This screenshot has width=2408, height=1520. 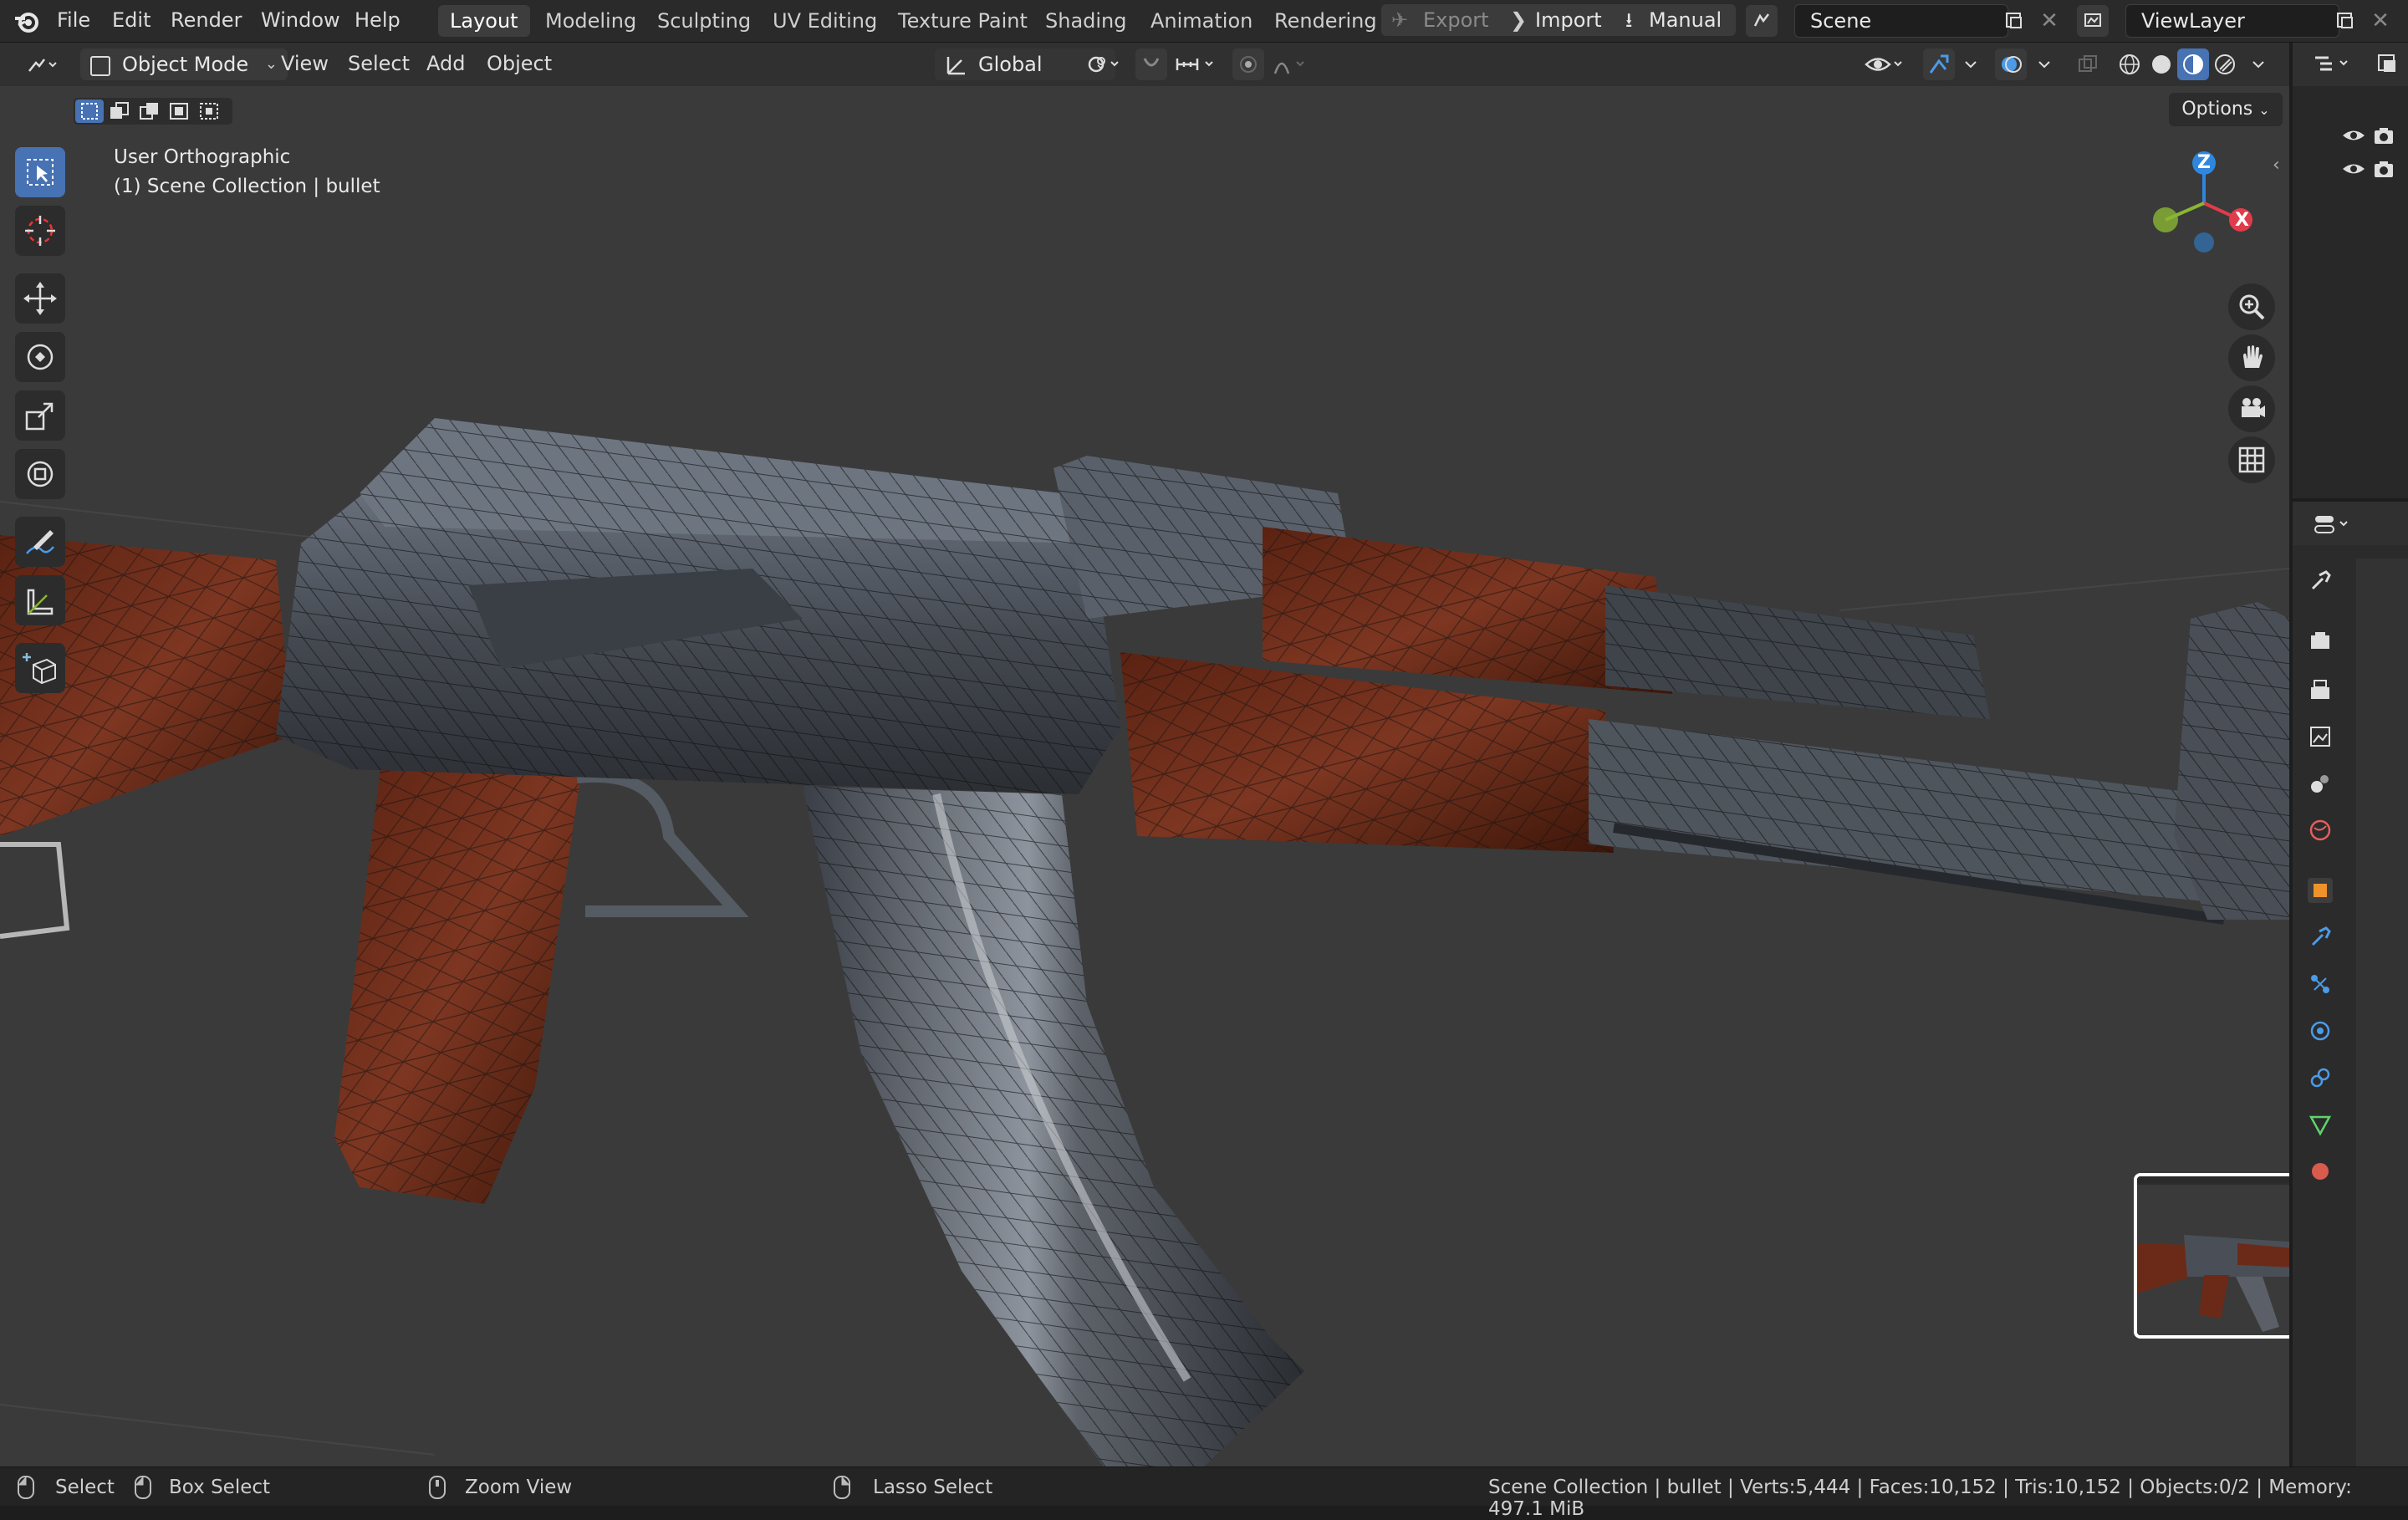 I want to click on z-axis-label: Z, so click(x=2204, y=162).